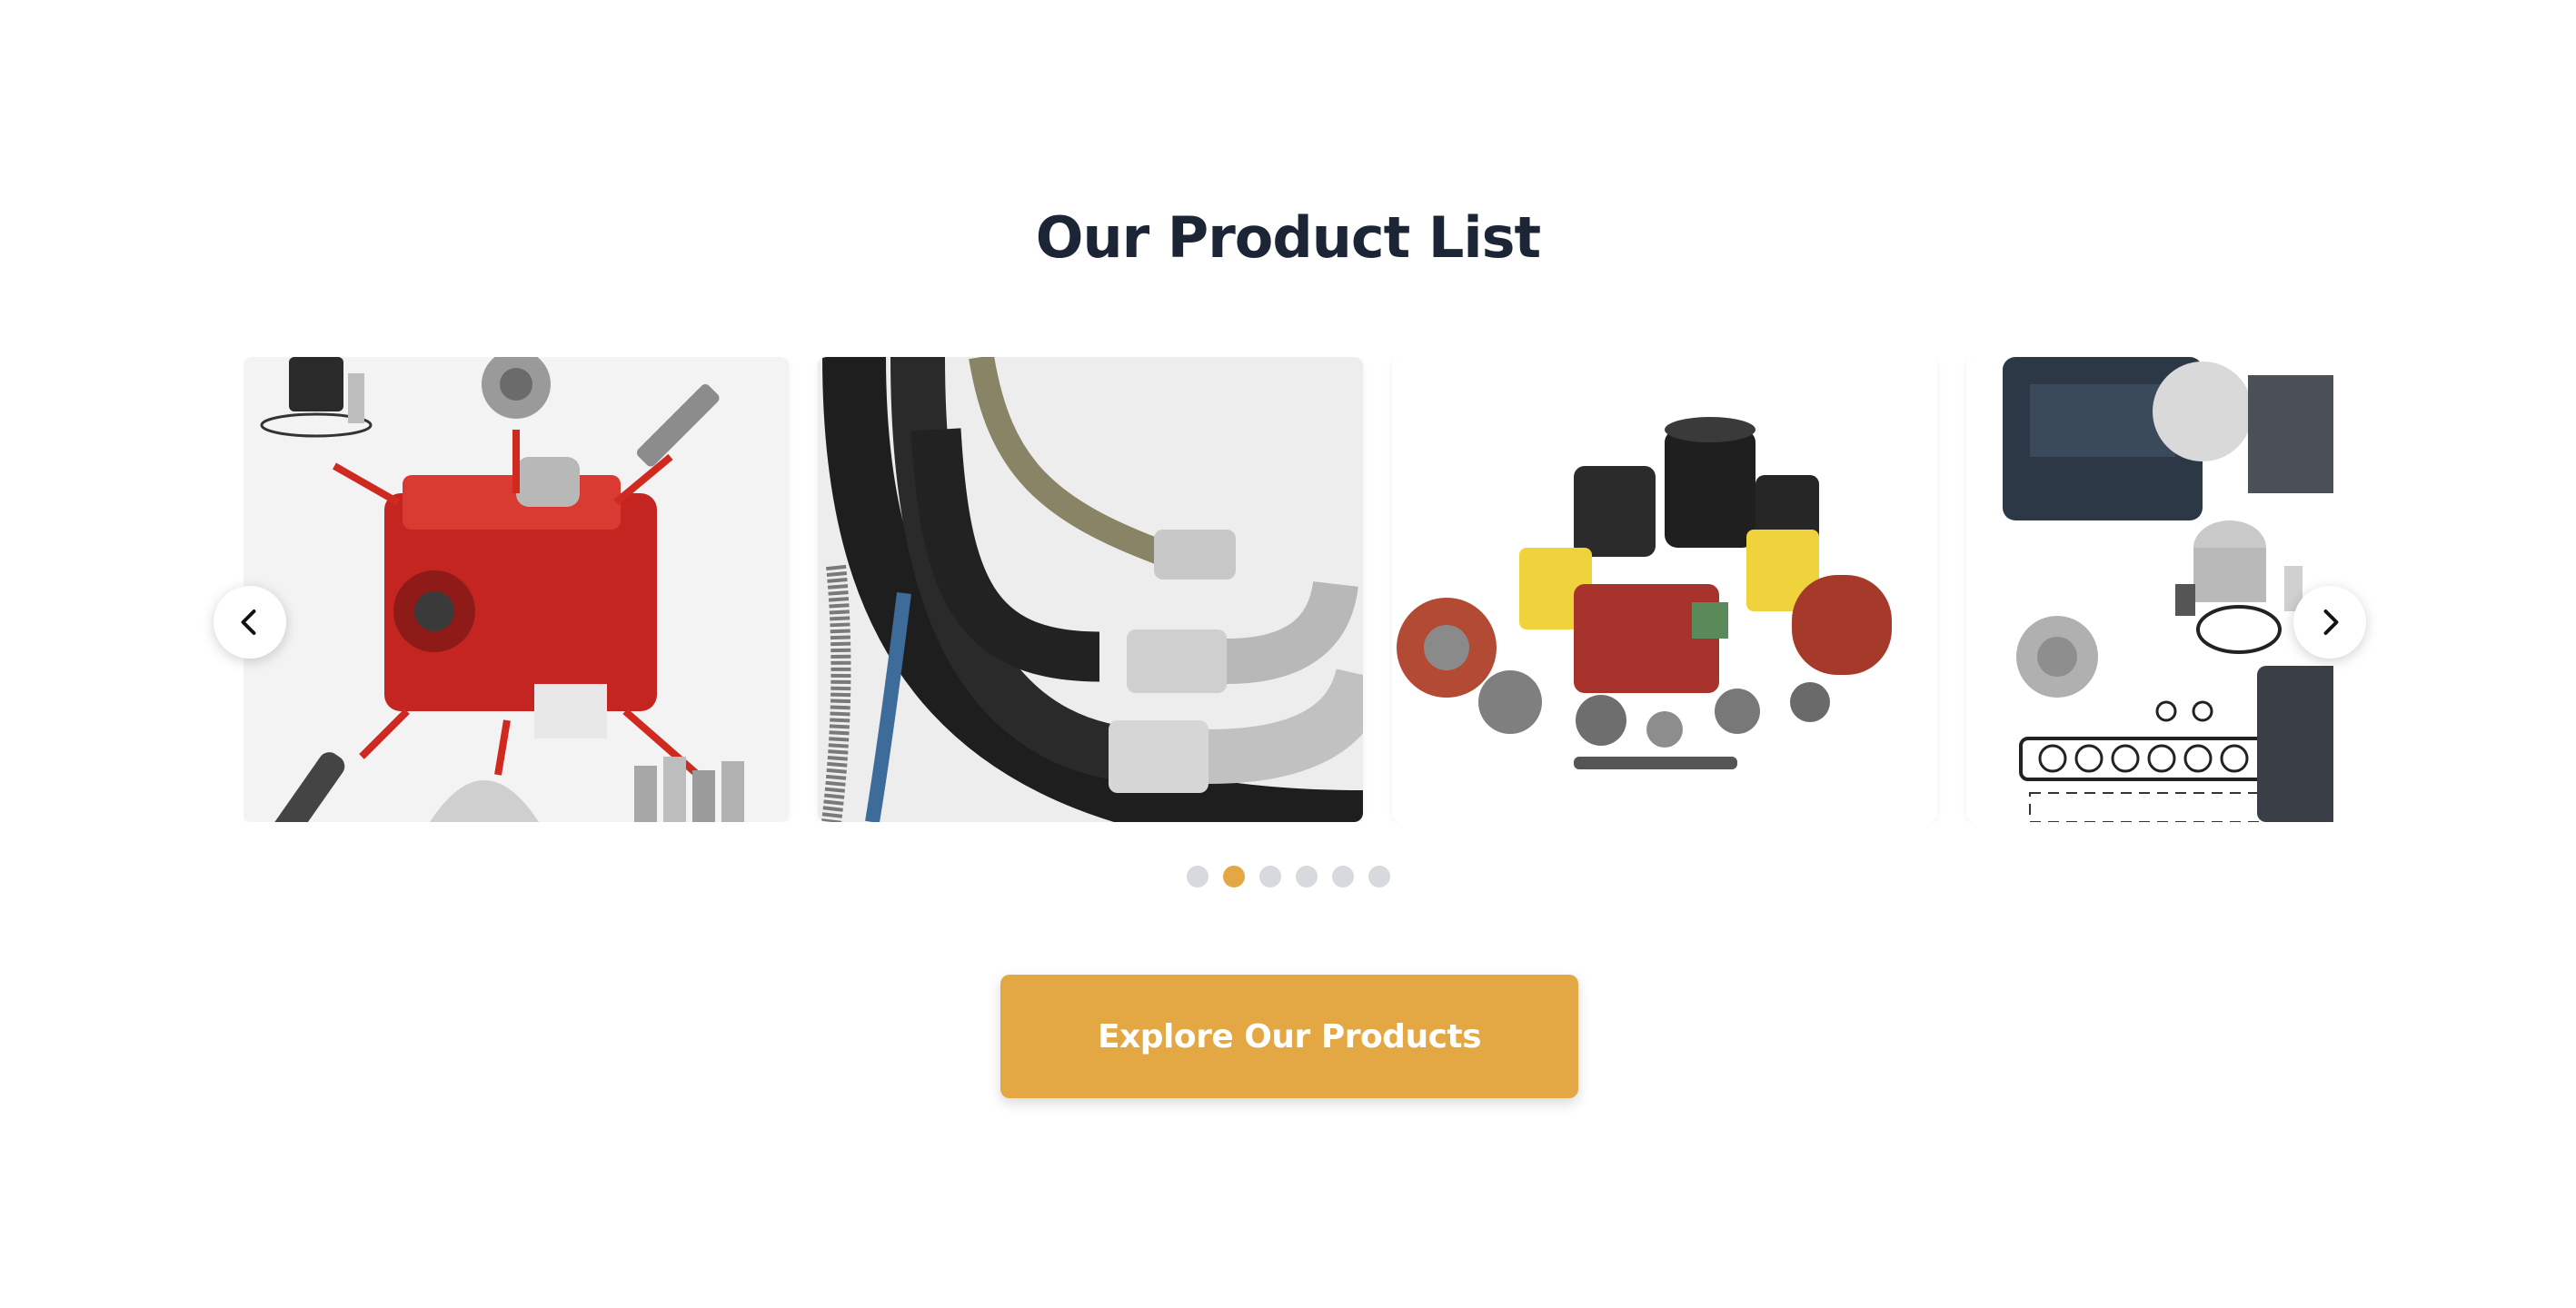 This screenshot has width=2576, height=1308. I want to click on chevron-left-icon, so click(249, 622).